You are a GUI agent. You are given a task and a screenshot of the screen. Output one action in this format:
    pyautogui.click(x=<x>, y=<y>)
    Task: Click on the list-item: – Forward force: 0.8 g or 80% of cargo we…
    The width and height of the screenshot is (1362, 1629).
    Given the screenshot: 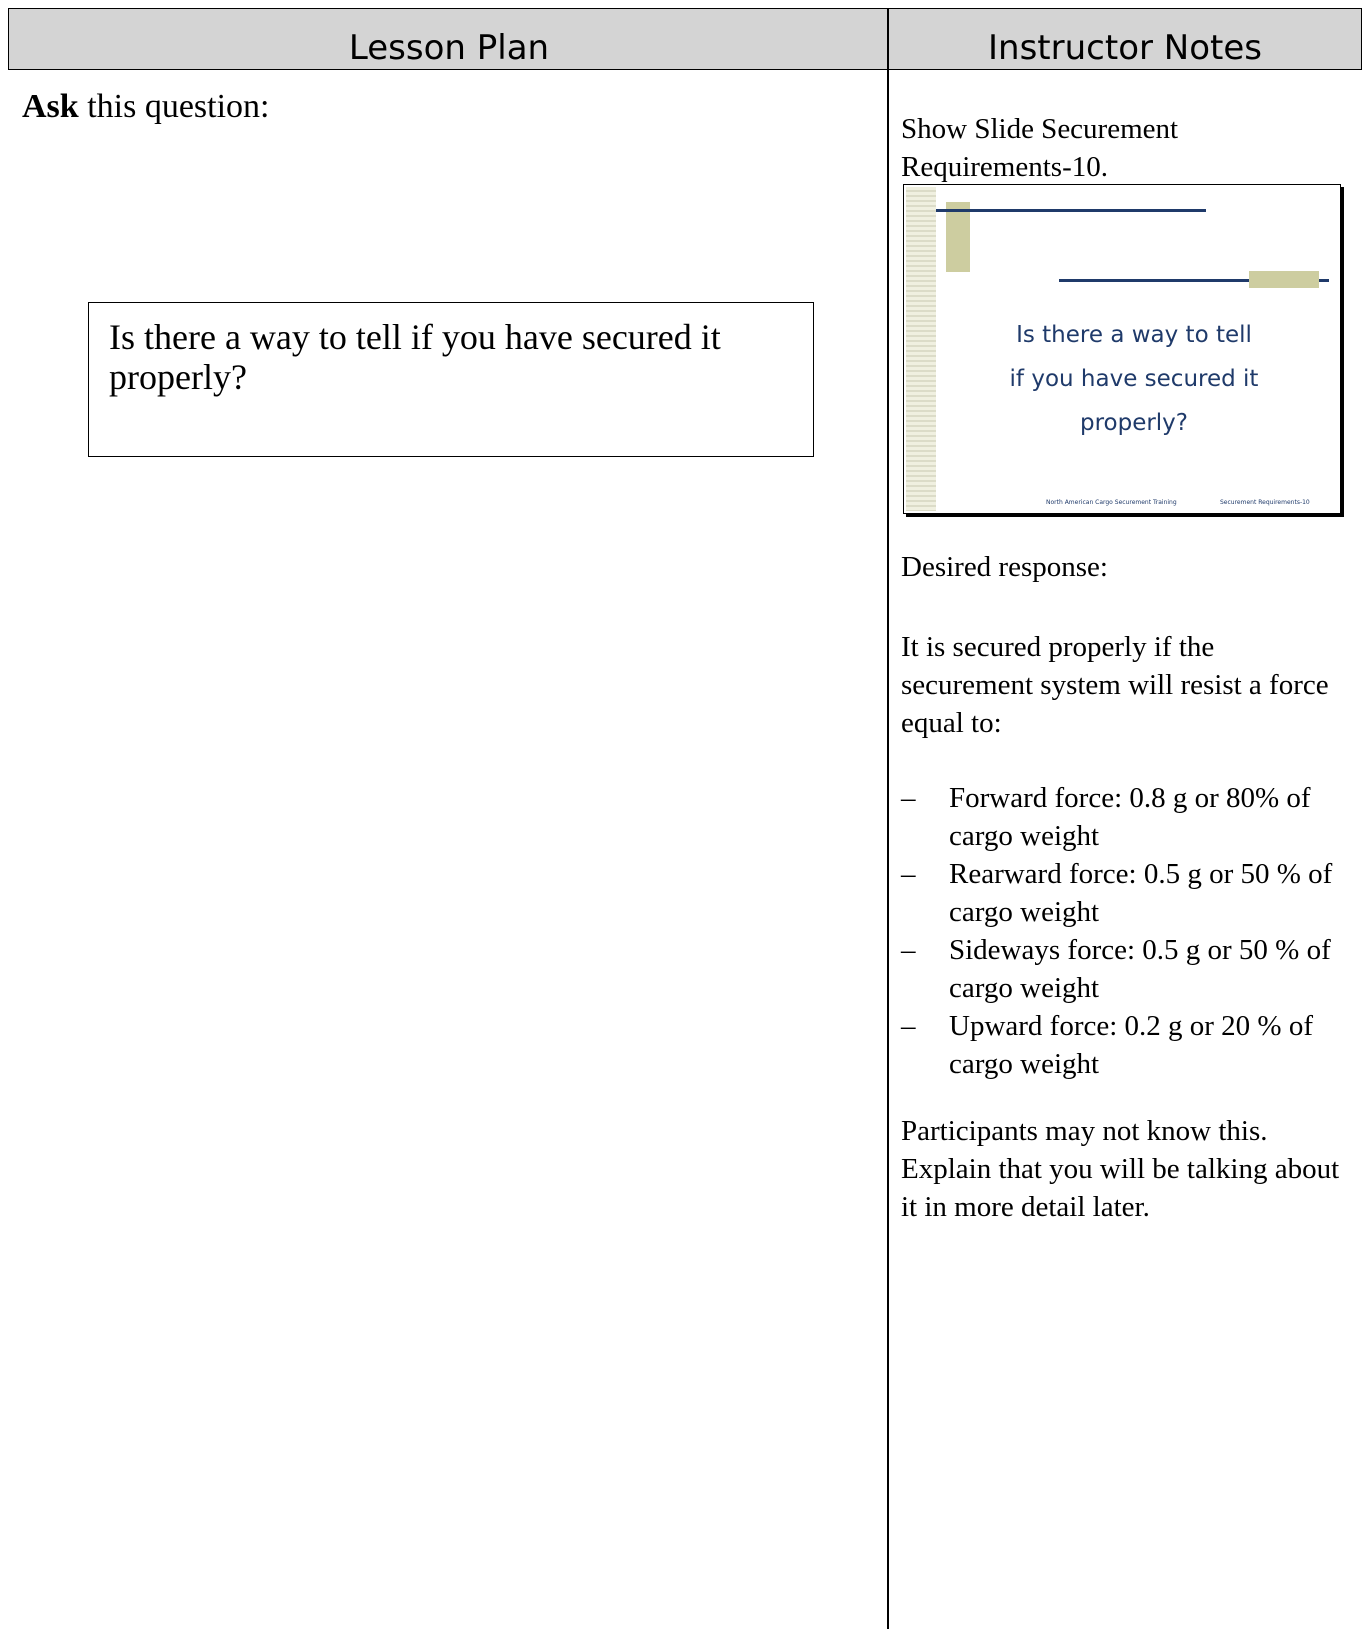 What is the action you would take?
    pyautogui.click(x=1126, y=817)
    